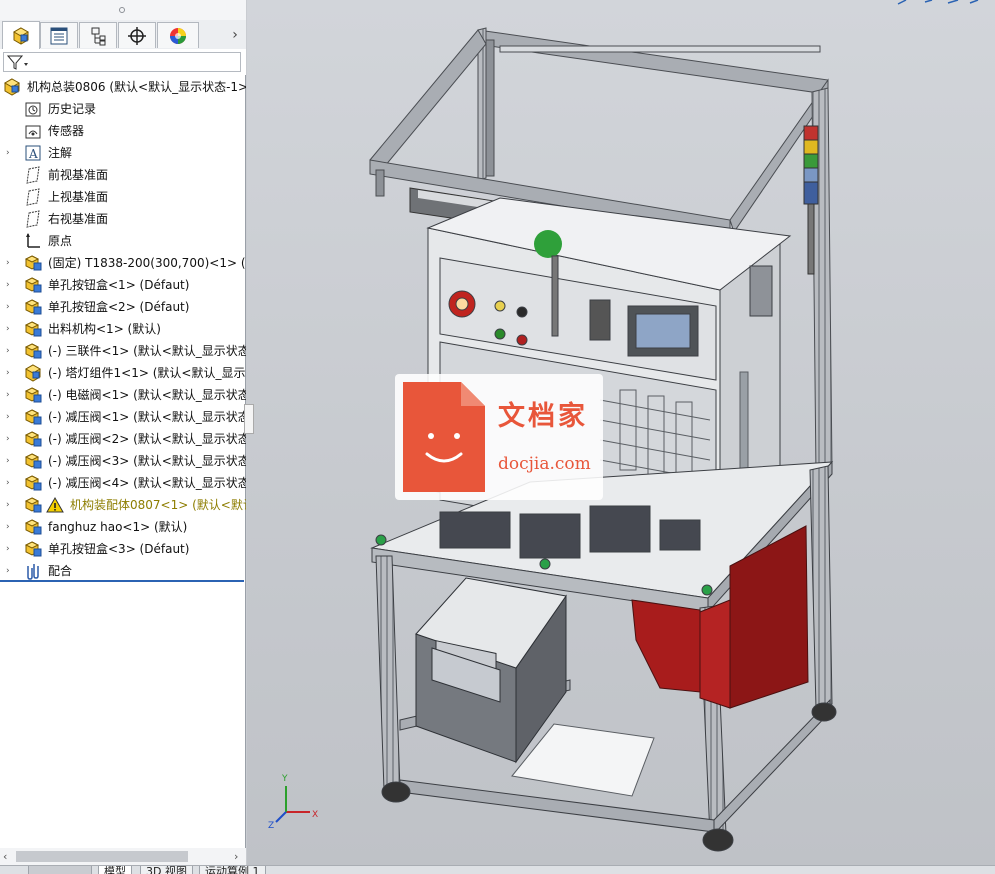 Image resolution: width=995 pixels, height=874 pixels. What do you see at coordinates (147, 439) in the screenshot?
I see `tree-item-label: (-) 减压阀<2> (默认<默认_显示状态` at bounding box center [147, 439].